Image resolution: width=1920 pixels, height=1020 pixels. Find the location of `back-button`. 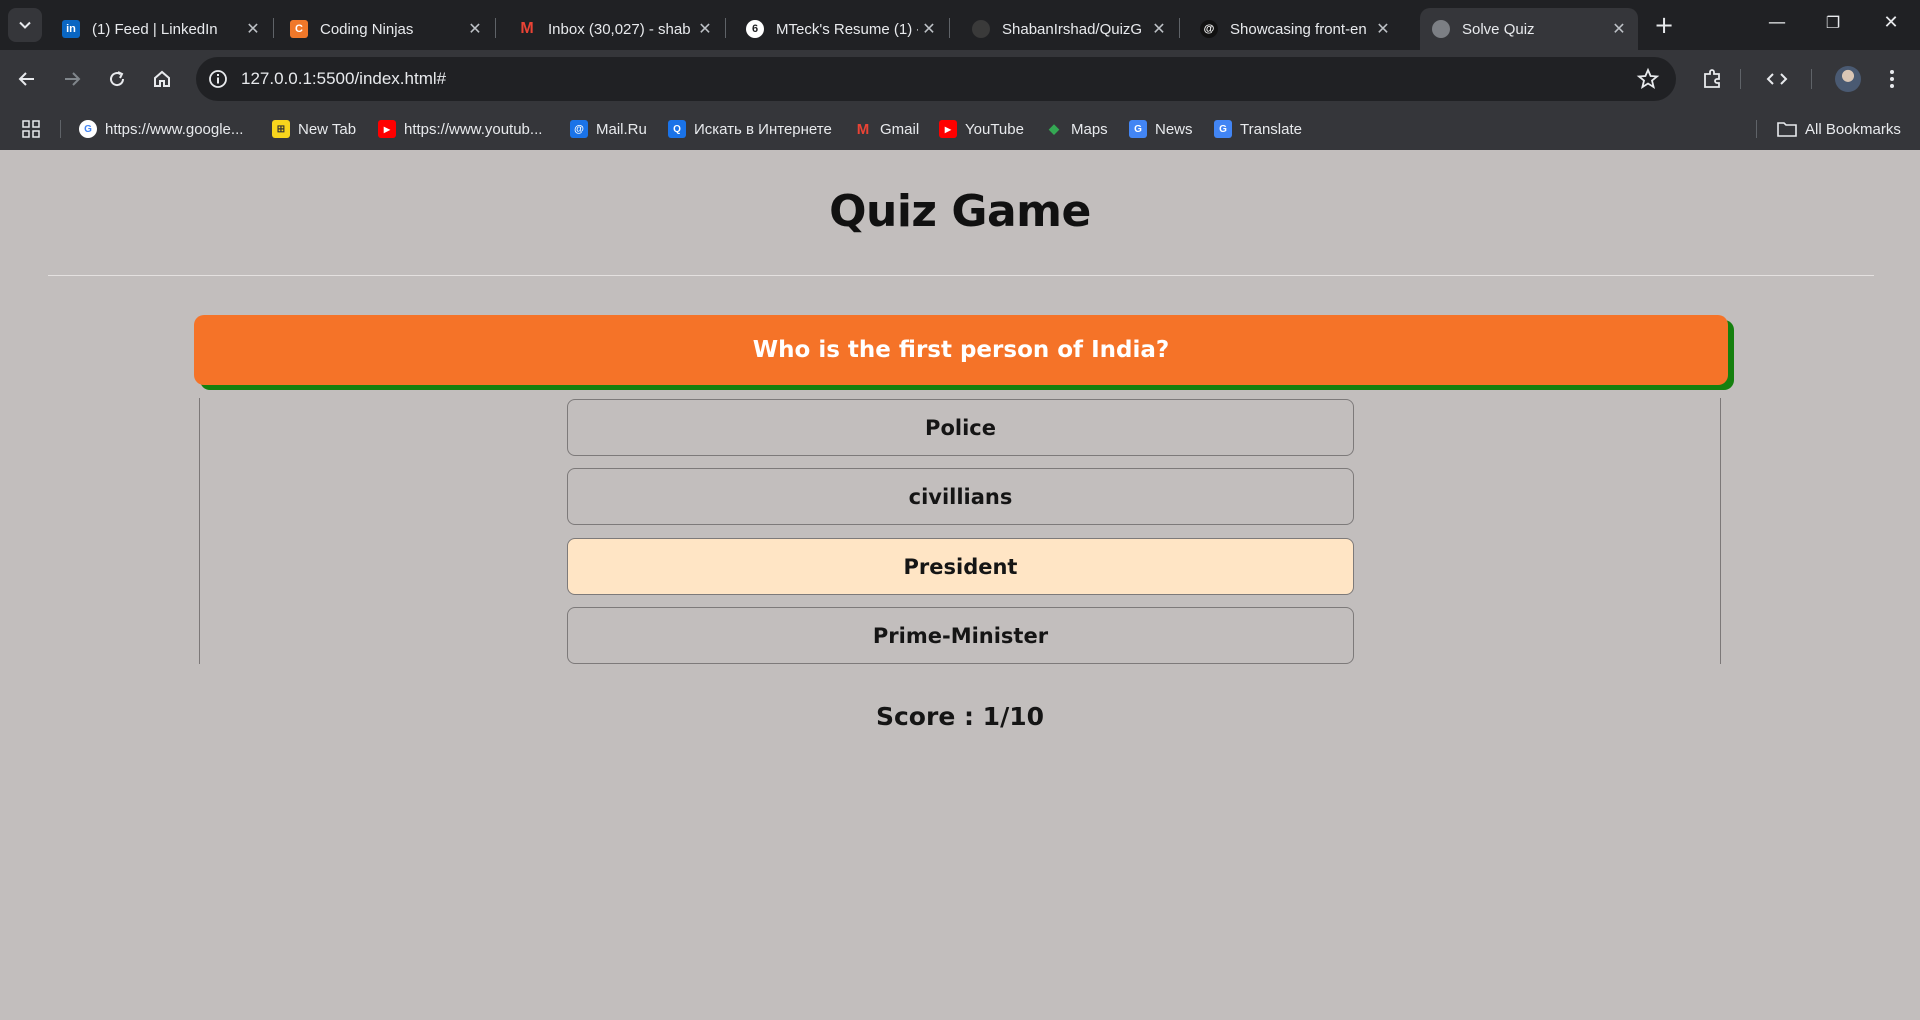

back-button is located at coordinates (27, 79).